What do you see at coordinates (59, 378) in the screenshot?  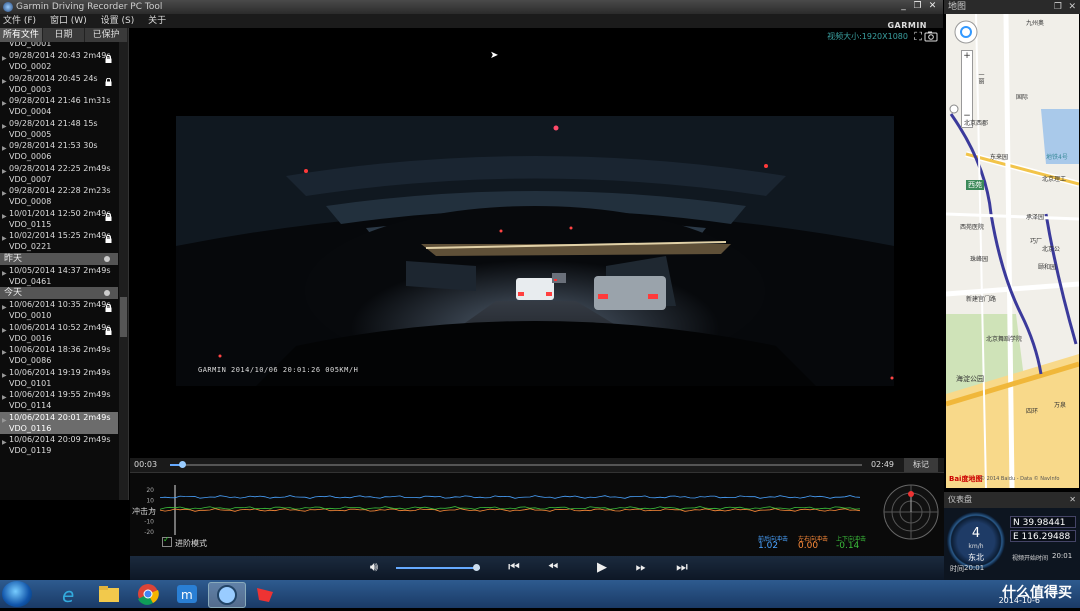 I see `file-list-item: ▶ 10/06/2014 19:19 2m49s VDO_0101` at bounding box center [59, 378].